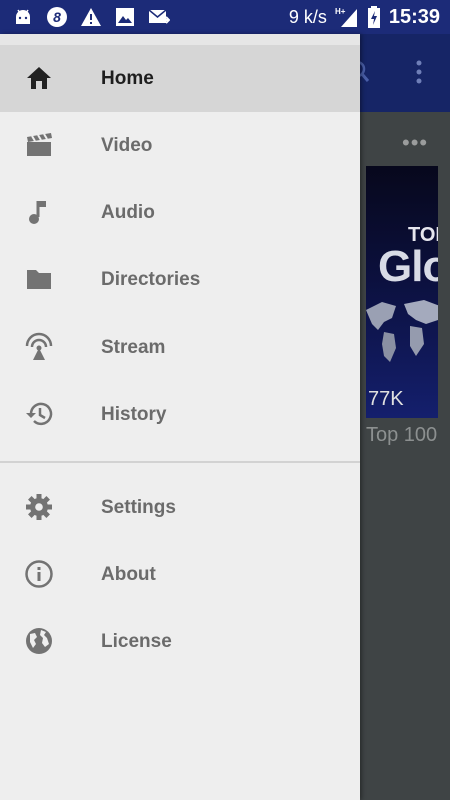 This screenshot has width=450, height=800. Describe the element at coordinates (414, 16) in the screenshot. I see `clock: 15:39` at that location.